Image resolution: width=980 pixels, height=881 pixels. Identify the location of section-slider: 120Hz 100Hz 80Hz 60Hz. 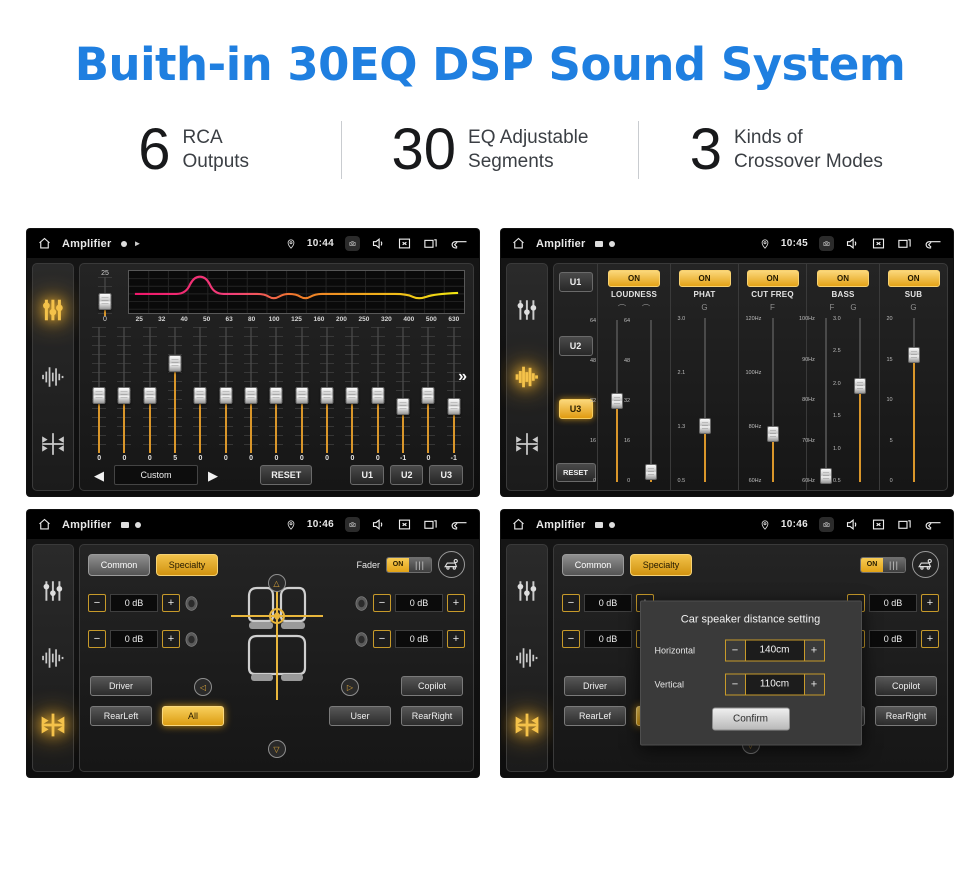
(768, 400).